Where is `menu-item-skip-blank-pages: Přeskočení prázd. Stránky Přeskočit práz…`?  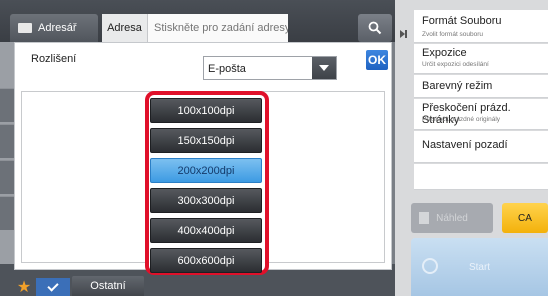 menu-item-skip-blank-pages: Přeskočení prázd. Stránky Přeskočit práz… is located at coordinates (481, 114).